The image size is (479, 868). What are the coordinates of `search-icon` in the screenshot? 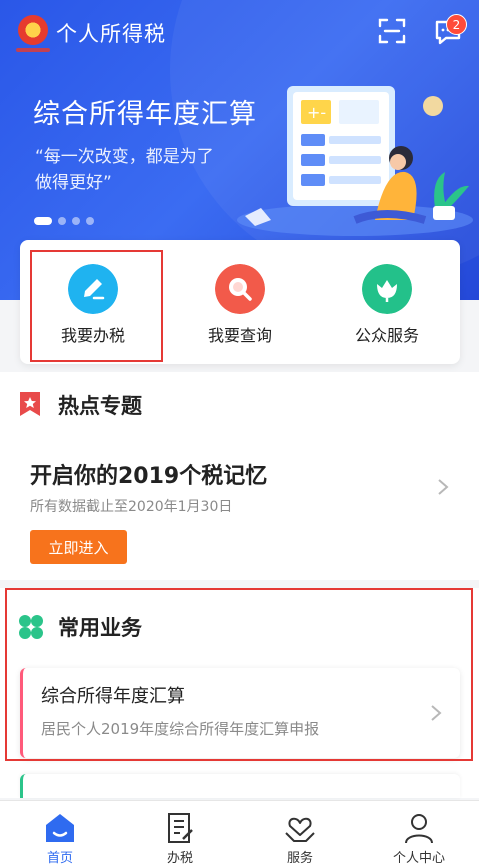 It's located at (240, 289).